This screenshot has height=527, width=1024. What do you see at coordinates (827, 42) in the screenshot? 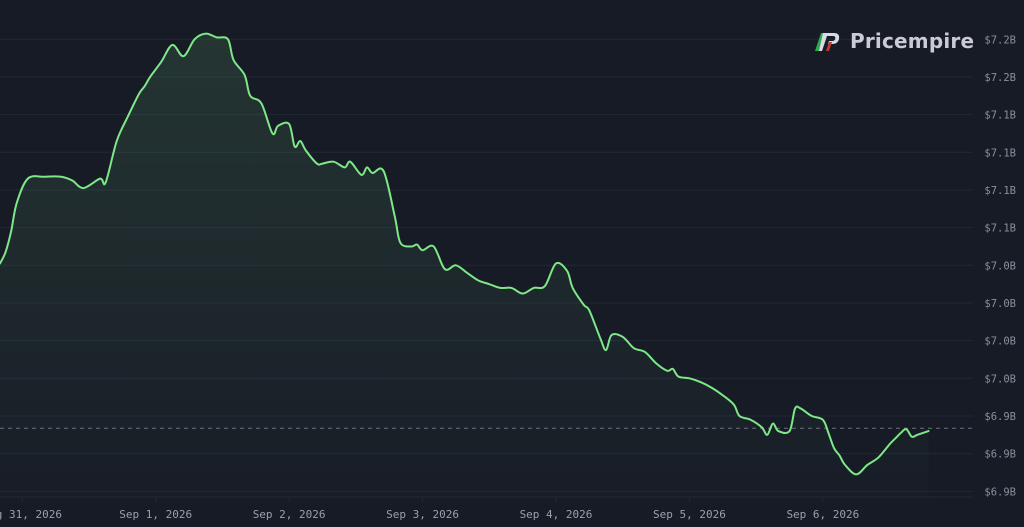
I see `pricempire-logo-icon` at bounding box center [827, 42].